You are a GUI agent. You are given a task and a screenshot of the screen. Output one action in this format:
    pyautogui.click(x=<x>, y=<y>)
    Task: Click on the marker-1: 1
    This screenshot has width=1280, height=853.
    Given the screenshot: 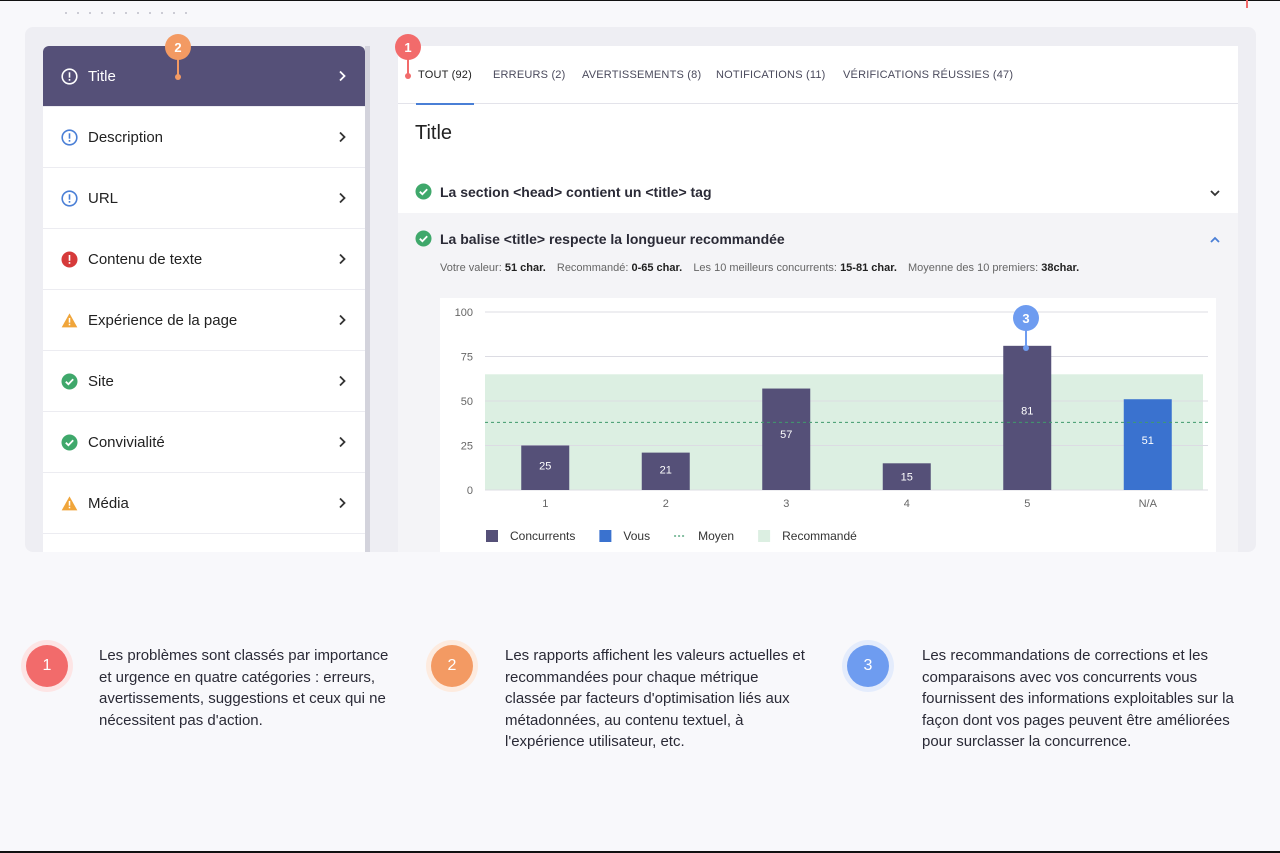 What is the action you would take?
    pyautogui.click(x=408, y=47)
    